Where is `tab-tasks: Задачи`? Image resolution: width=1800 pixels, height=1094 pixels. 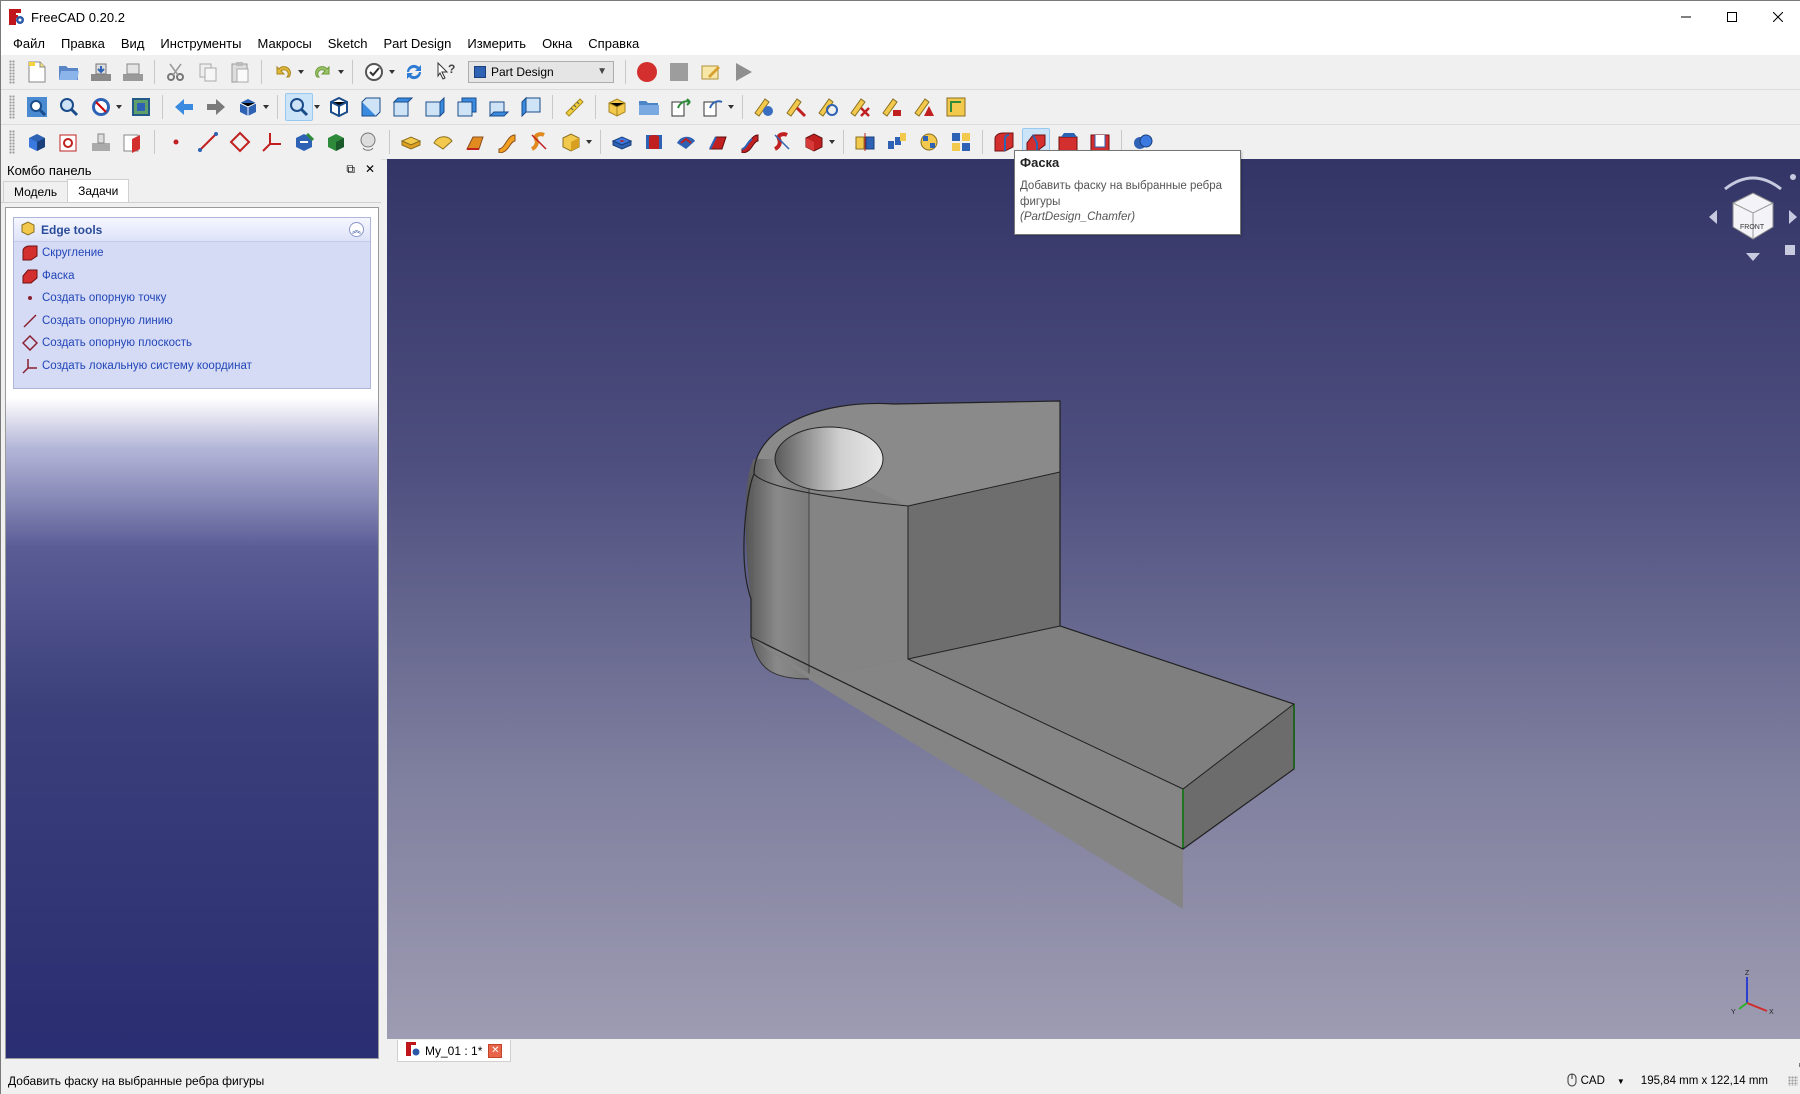 tab-tasks: Задачи is located at coordinates (98, 190).